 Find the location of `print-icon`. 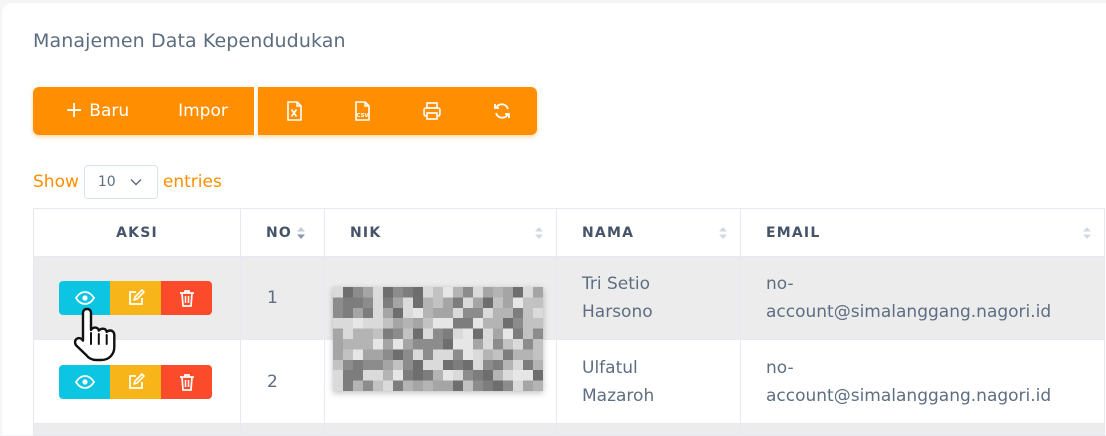

print-icon is located at coordinates (432, 111).